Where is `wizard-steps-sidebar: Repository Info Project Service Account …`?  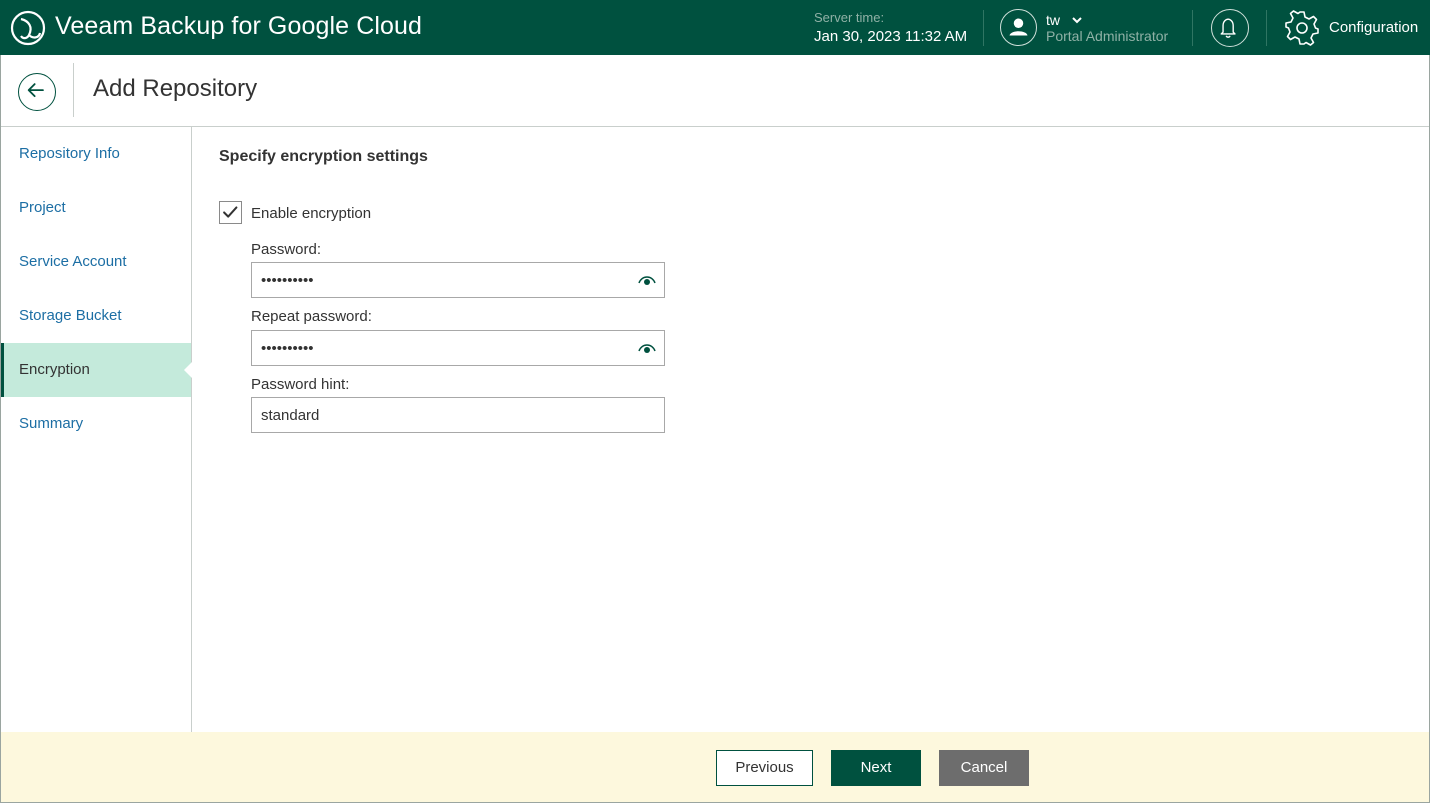 wizard-steps-sidebar: Repository Info Project Service Account … is located at coordinates (96, 429).